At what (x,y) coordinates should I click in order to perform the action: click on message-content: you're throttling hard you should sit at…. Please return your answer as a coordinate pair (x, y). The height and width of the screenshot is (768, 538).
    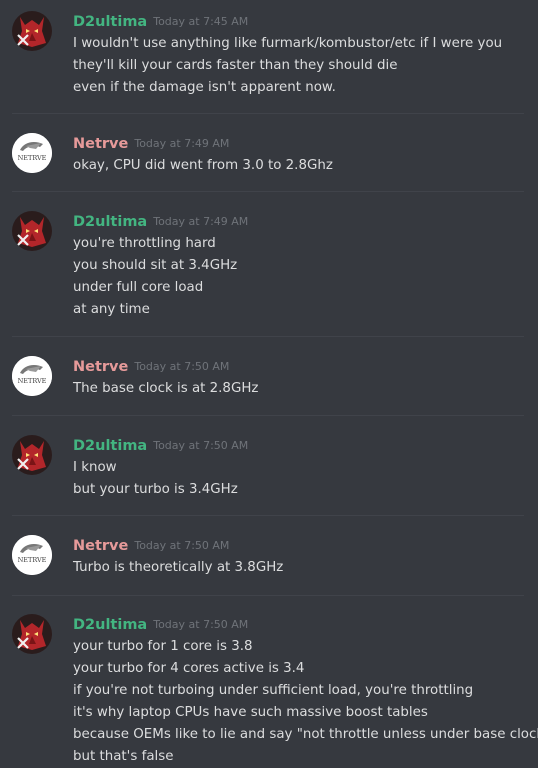
    Looking at the image, I should click on (300, 277).